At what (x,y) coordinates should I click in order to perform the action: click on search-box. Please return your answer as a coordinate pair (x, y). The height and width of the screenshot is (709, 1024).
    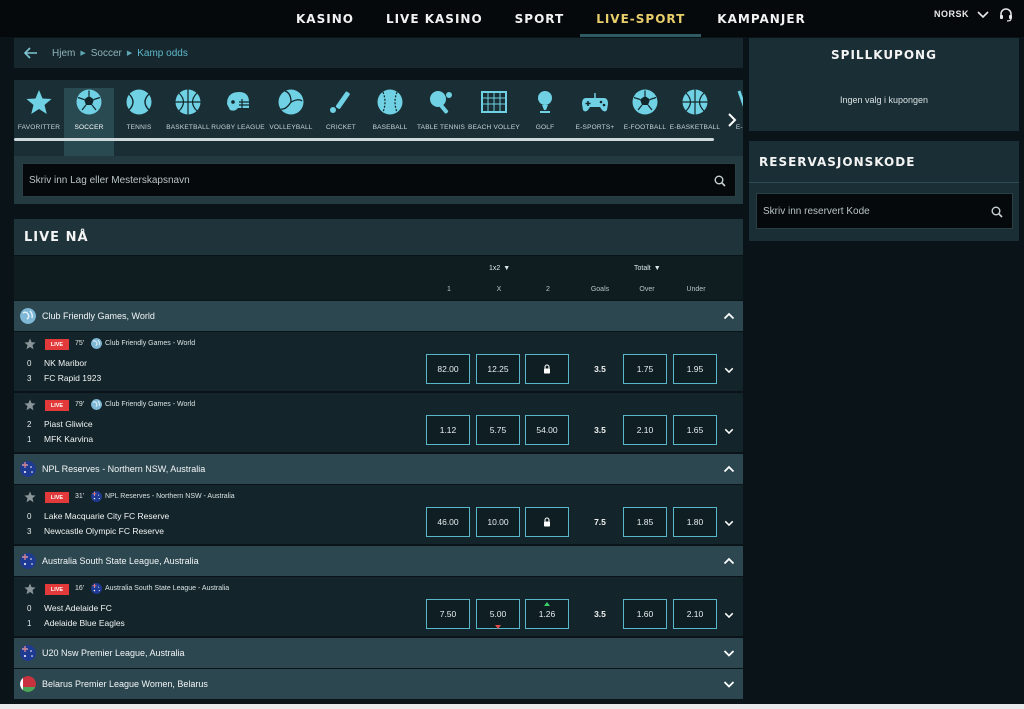
    Looking at the image, I should click on (379, 180).